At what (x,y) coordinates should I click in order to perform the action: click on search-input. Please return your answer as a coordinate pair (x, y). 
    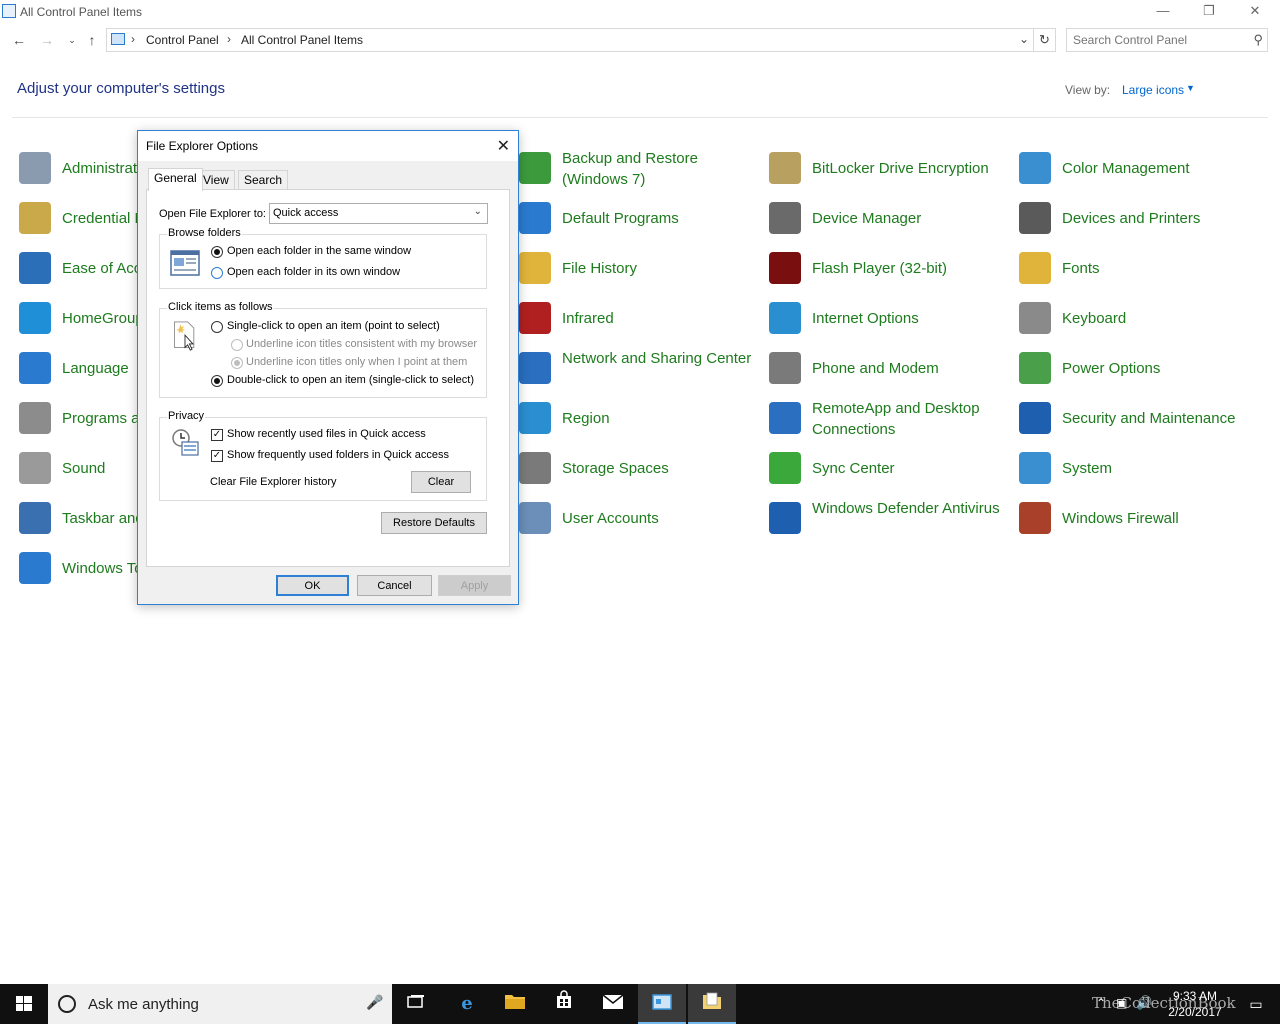
    Looking at the image, I should click on (1158, 40).